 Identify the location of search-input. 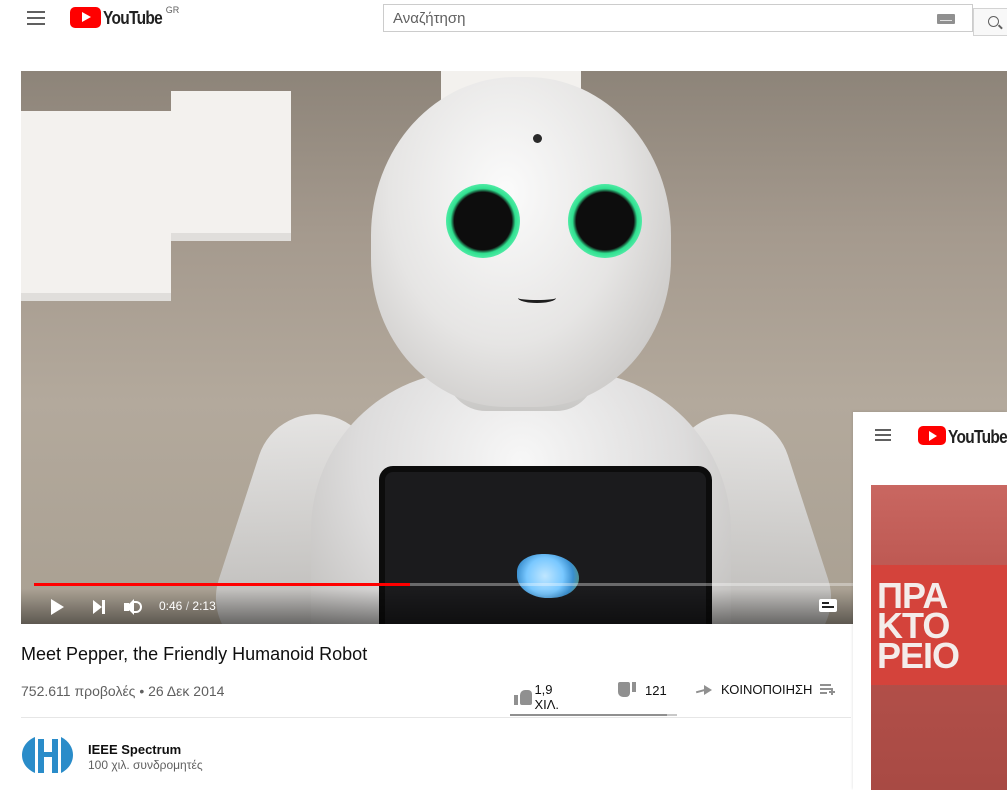
(654, 18).